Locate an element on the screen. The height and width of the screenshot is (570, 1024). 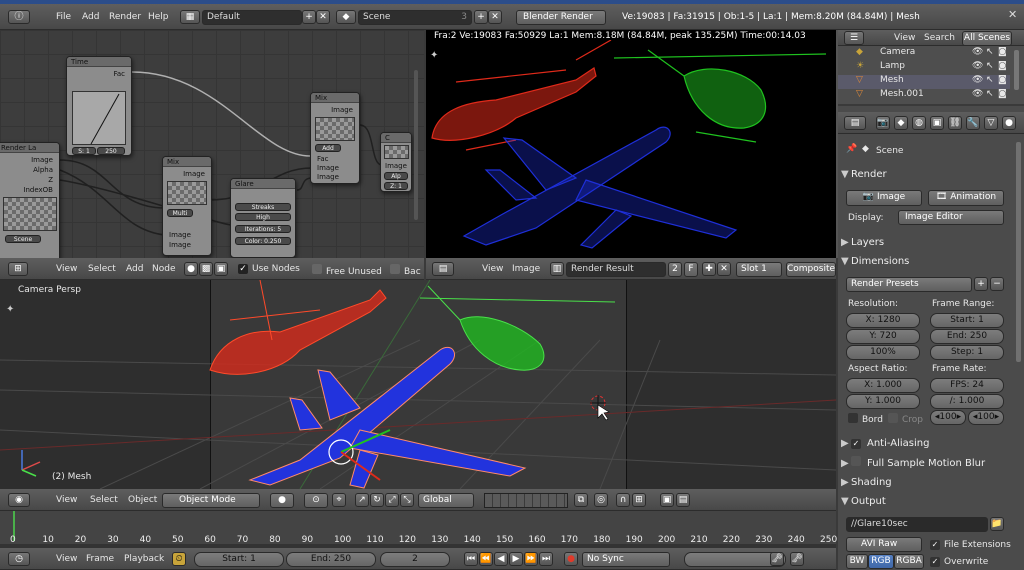
layer-buttons is located at coordinates (526, 500).